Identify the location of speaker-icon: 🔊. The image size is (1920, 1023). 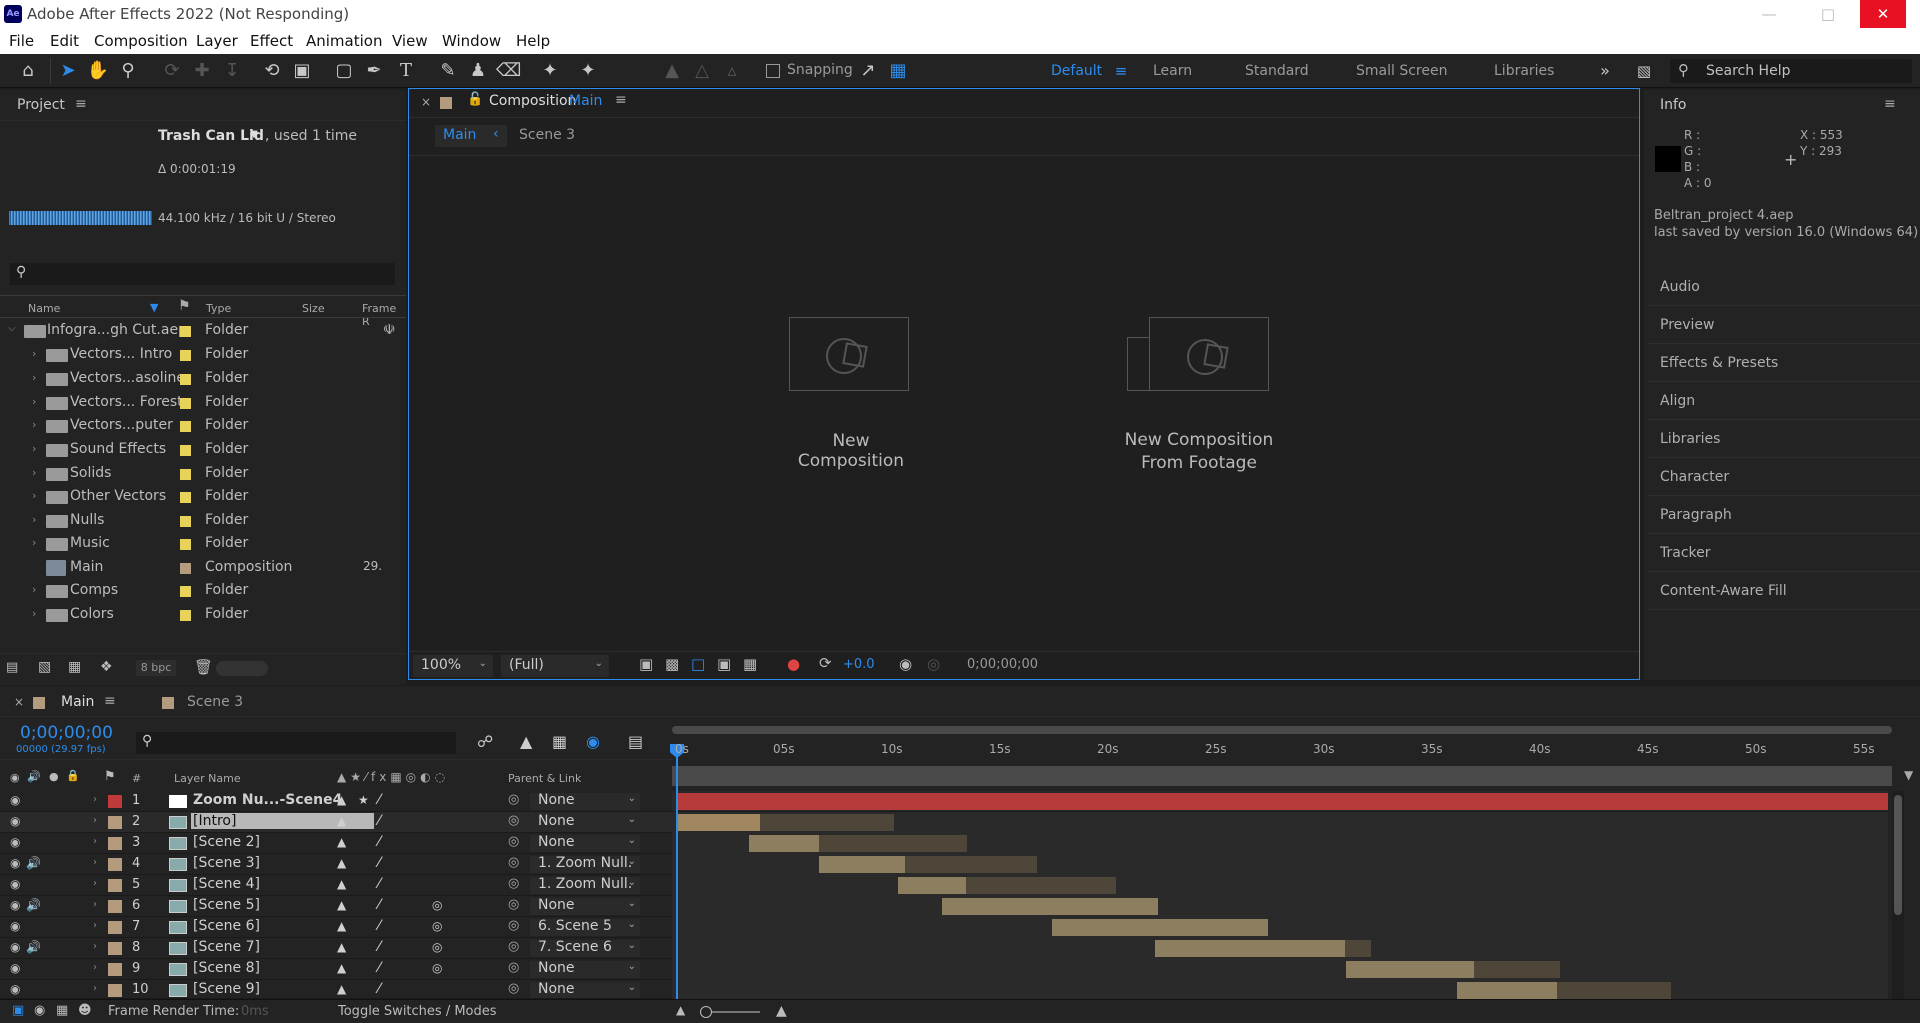
(33, 905).